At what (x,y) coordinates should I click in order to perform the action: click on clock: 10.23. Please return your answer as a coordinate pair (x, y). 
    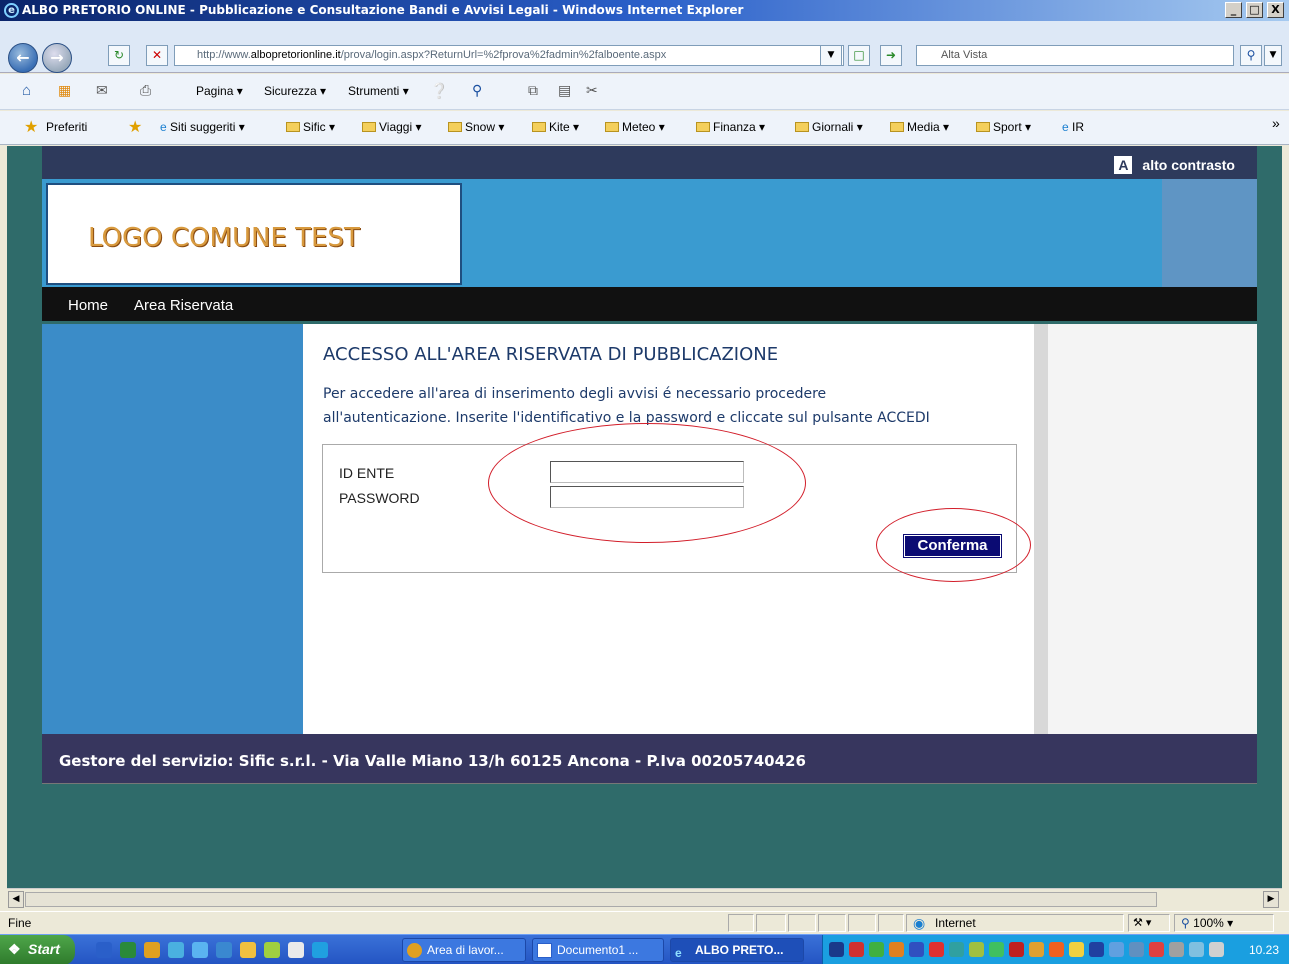
    Looking at the image, I should click on (1264, 950).